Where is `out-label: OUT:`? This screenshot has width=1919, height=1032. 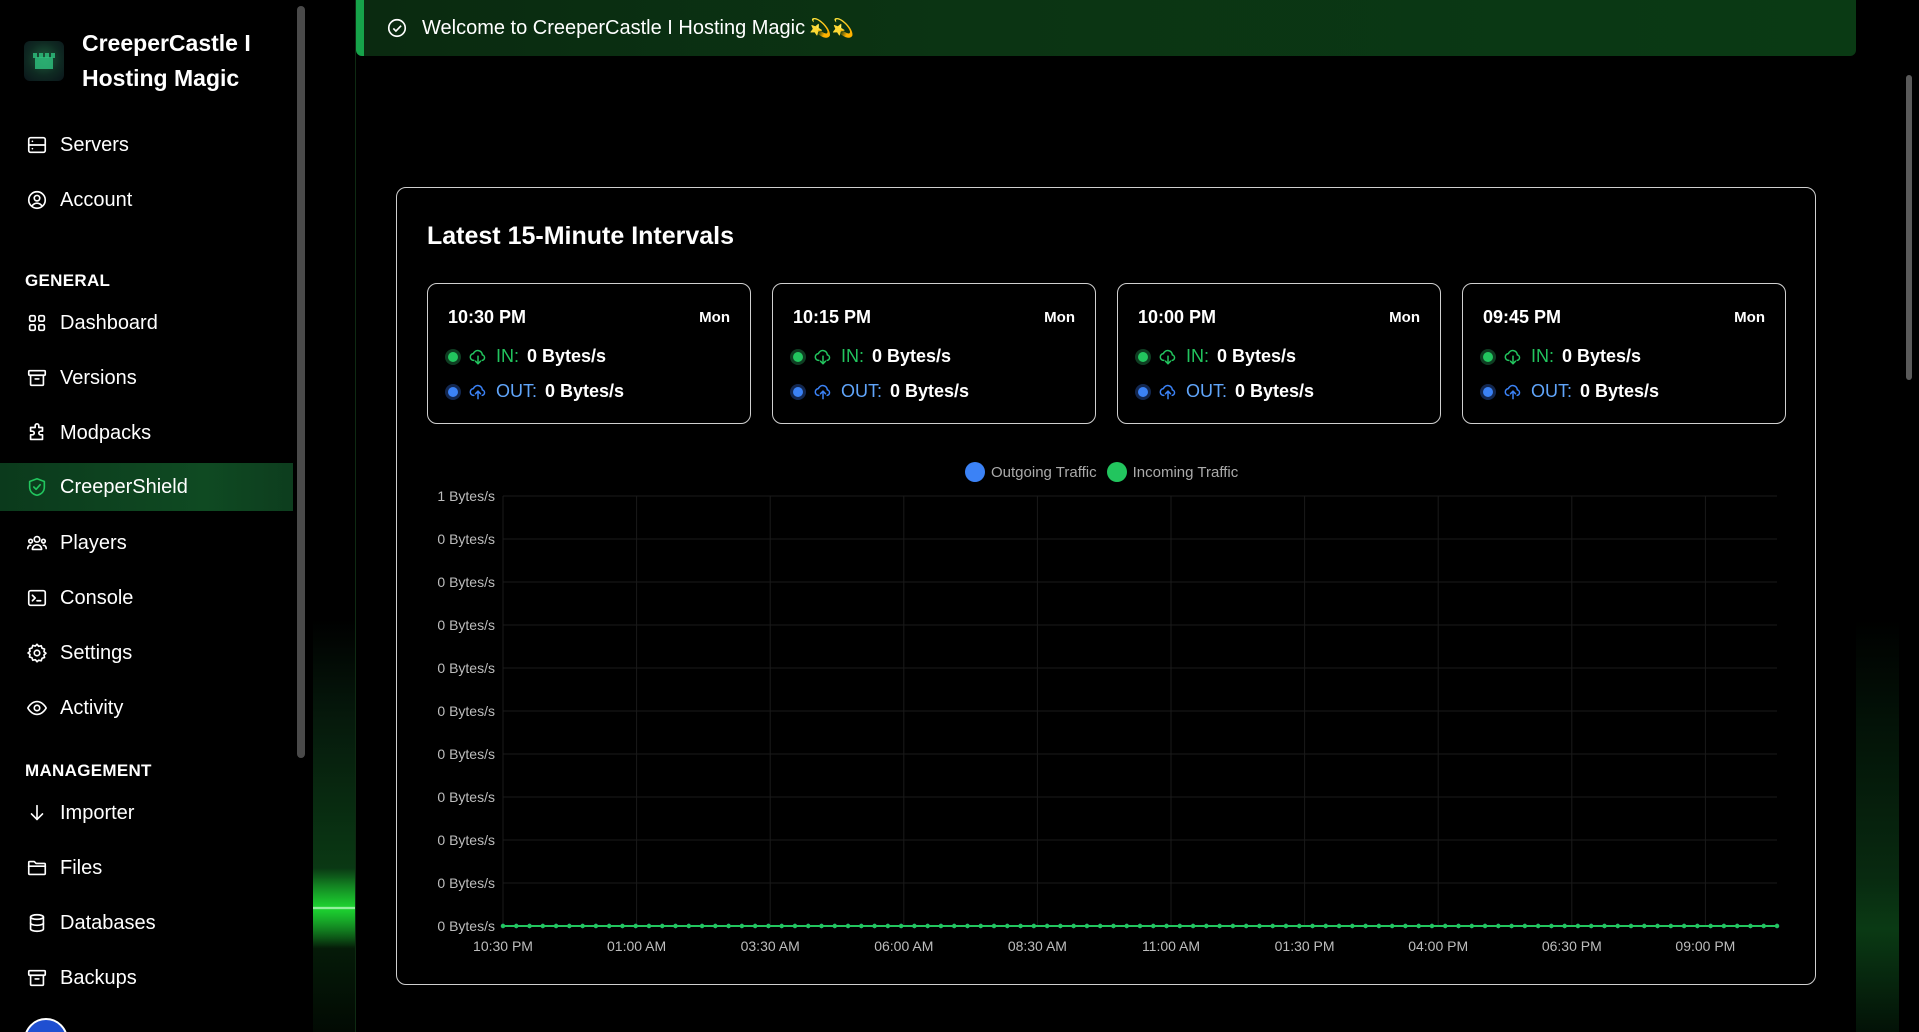
out-label: OUT: is located at coordinates (862, 391).